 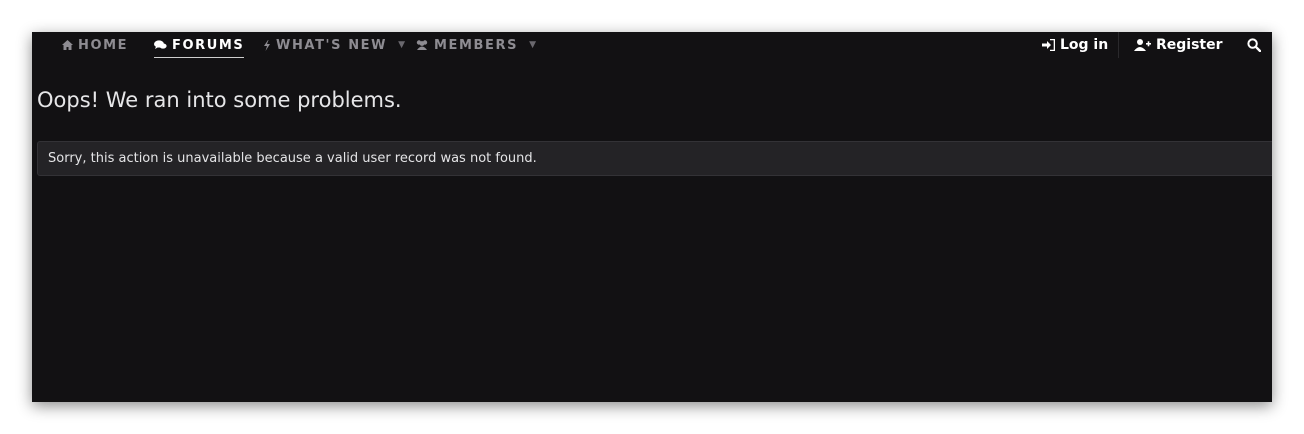 What do you see at coordinates (1142, 45) in the screenshot?
I see `user-plus-icon` at bounding box center [1142, 45].